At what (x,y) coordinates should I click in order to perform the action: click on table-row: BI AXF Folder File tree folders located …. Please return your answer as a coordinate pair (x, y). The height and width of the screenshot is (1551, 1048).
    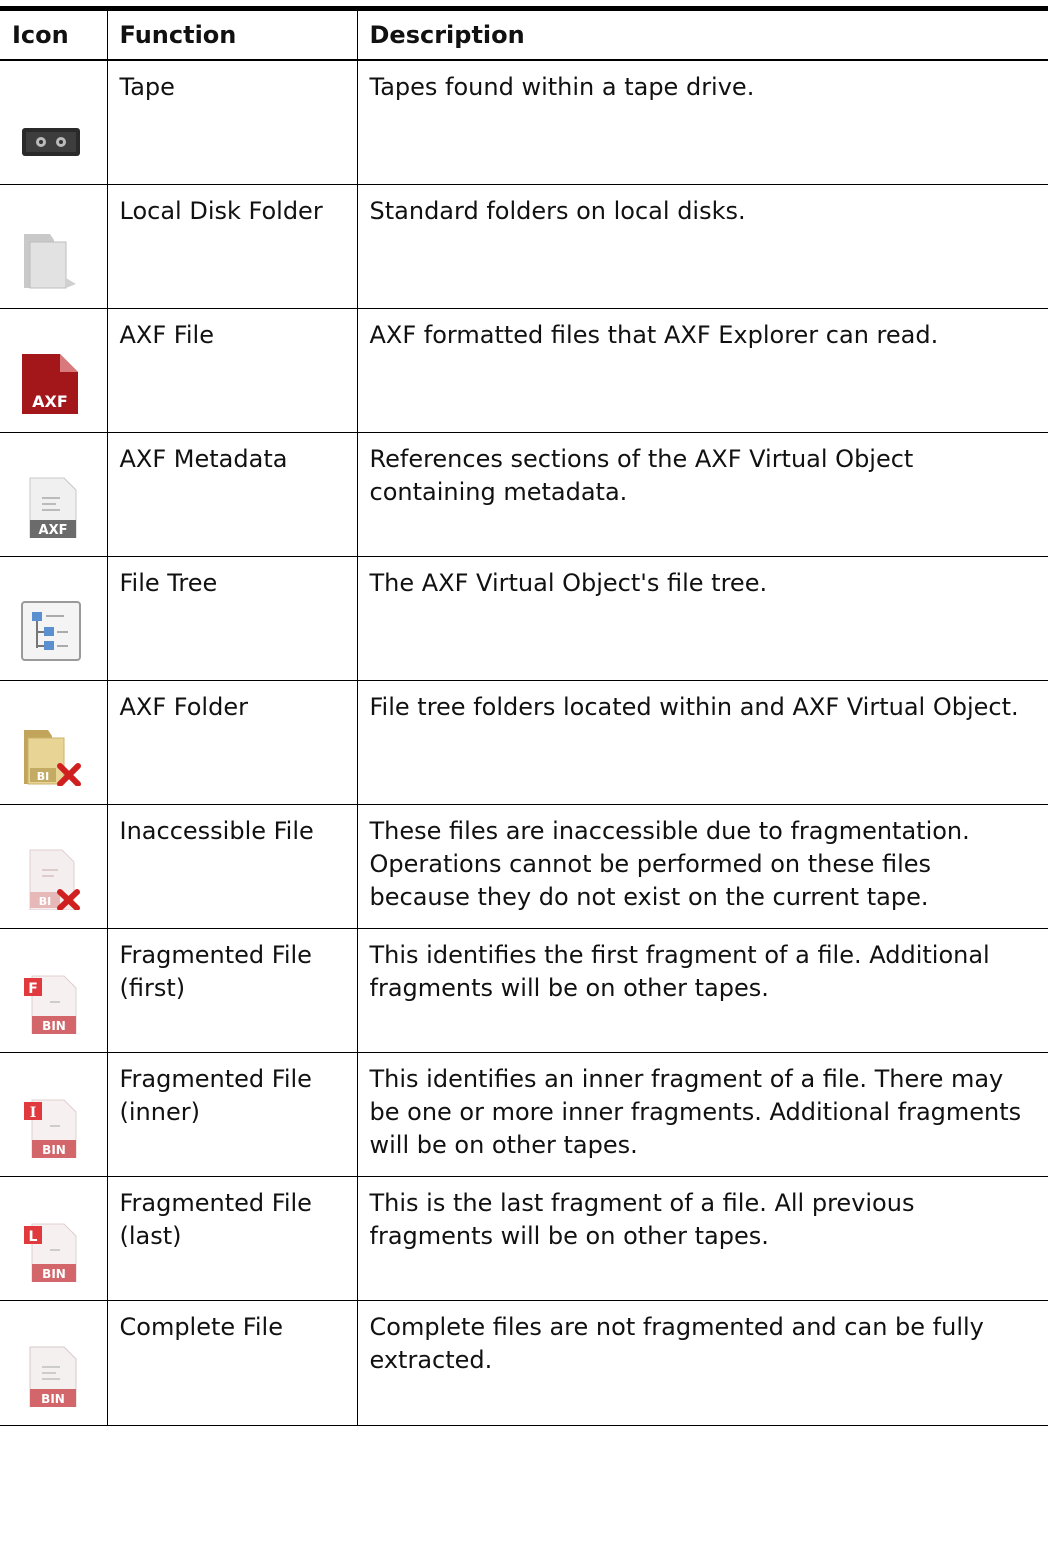
    Looking at the image, I should click on (524, 742).